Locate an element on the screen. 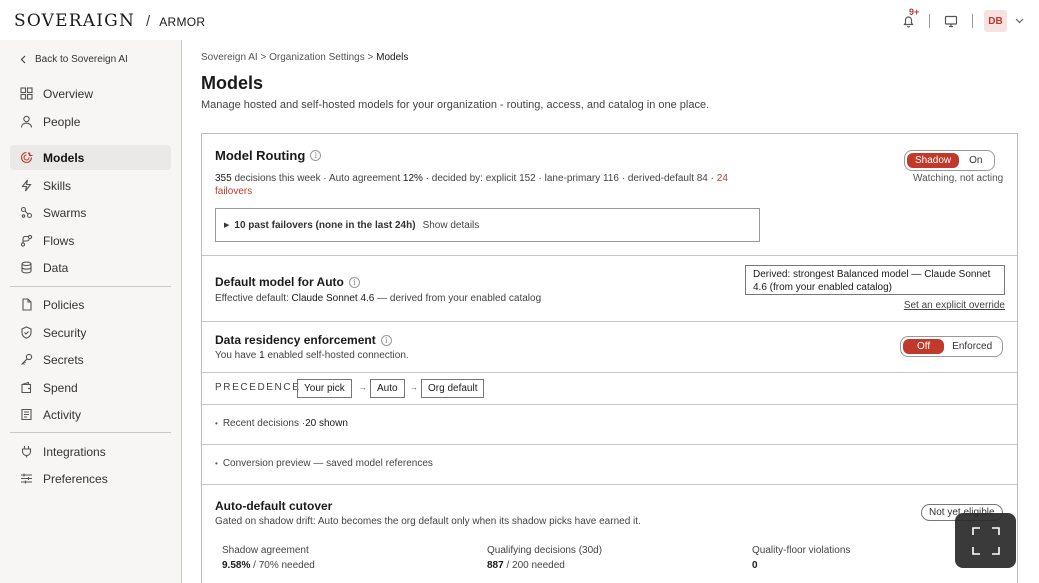  fullscreen-button is located at coordinates (985, 540).